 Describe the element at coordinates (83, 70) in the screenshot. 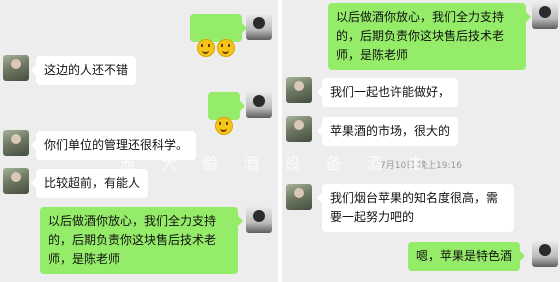

I see `message-bubble: 这边的人还不错` at that location.